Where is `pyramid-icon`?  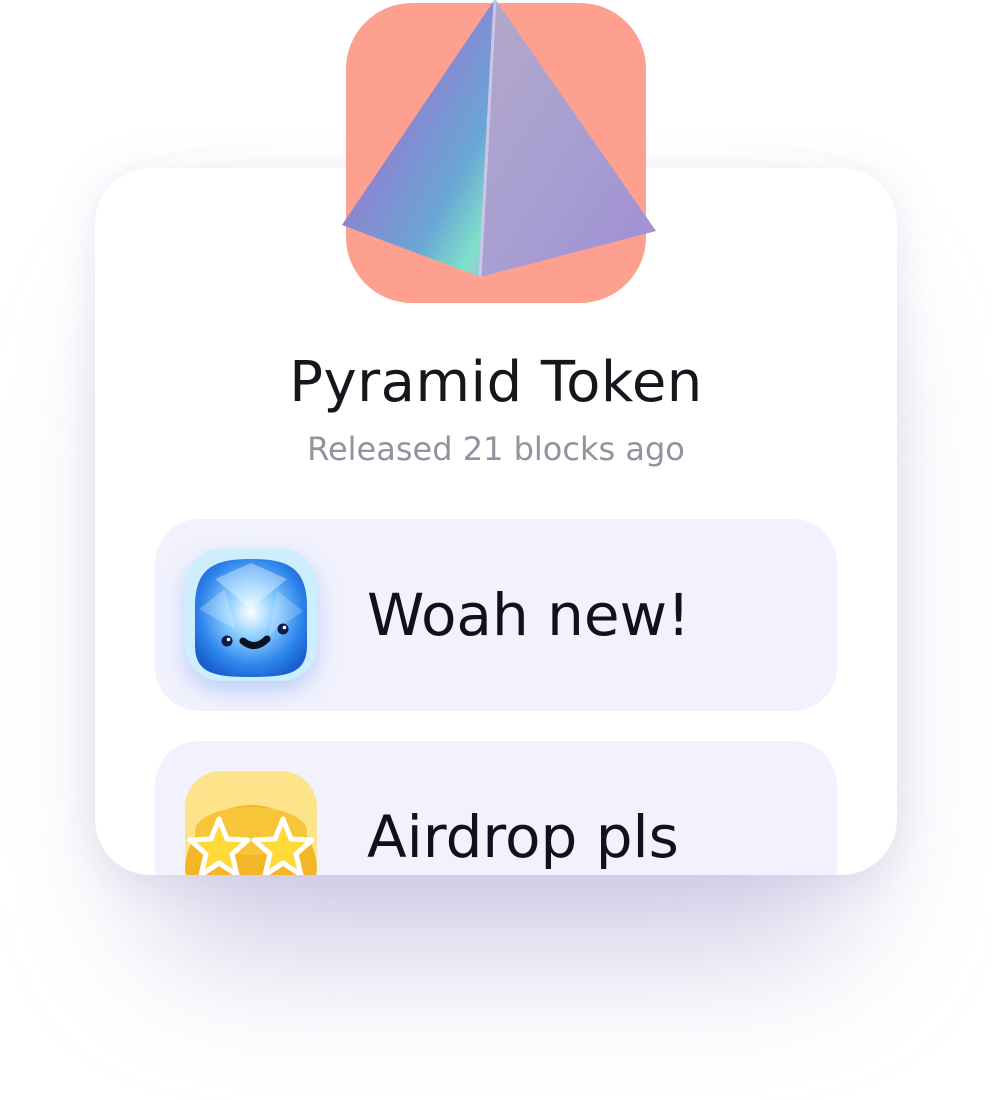
pyramid-icon is located at coordinates (499, 139).